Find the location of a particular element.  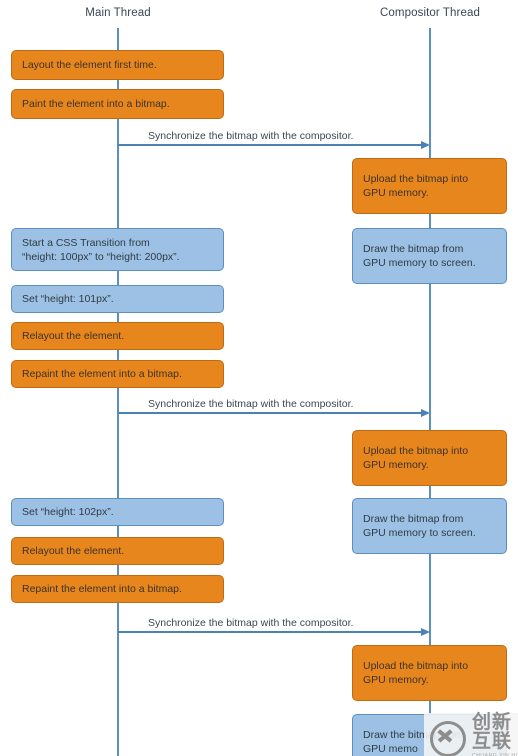

activity-box-layout-first: Layout the element first time. is located at coordinates (117, 65).